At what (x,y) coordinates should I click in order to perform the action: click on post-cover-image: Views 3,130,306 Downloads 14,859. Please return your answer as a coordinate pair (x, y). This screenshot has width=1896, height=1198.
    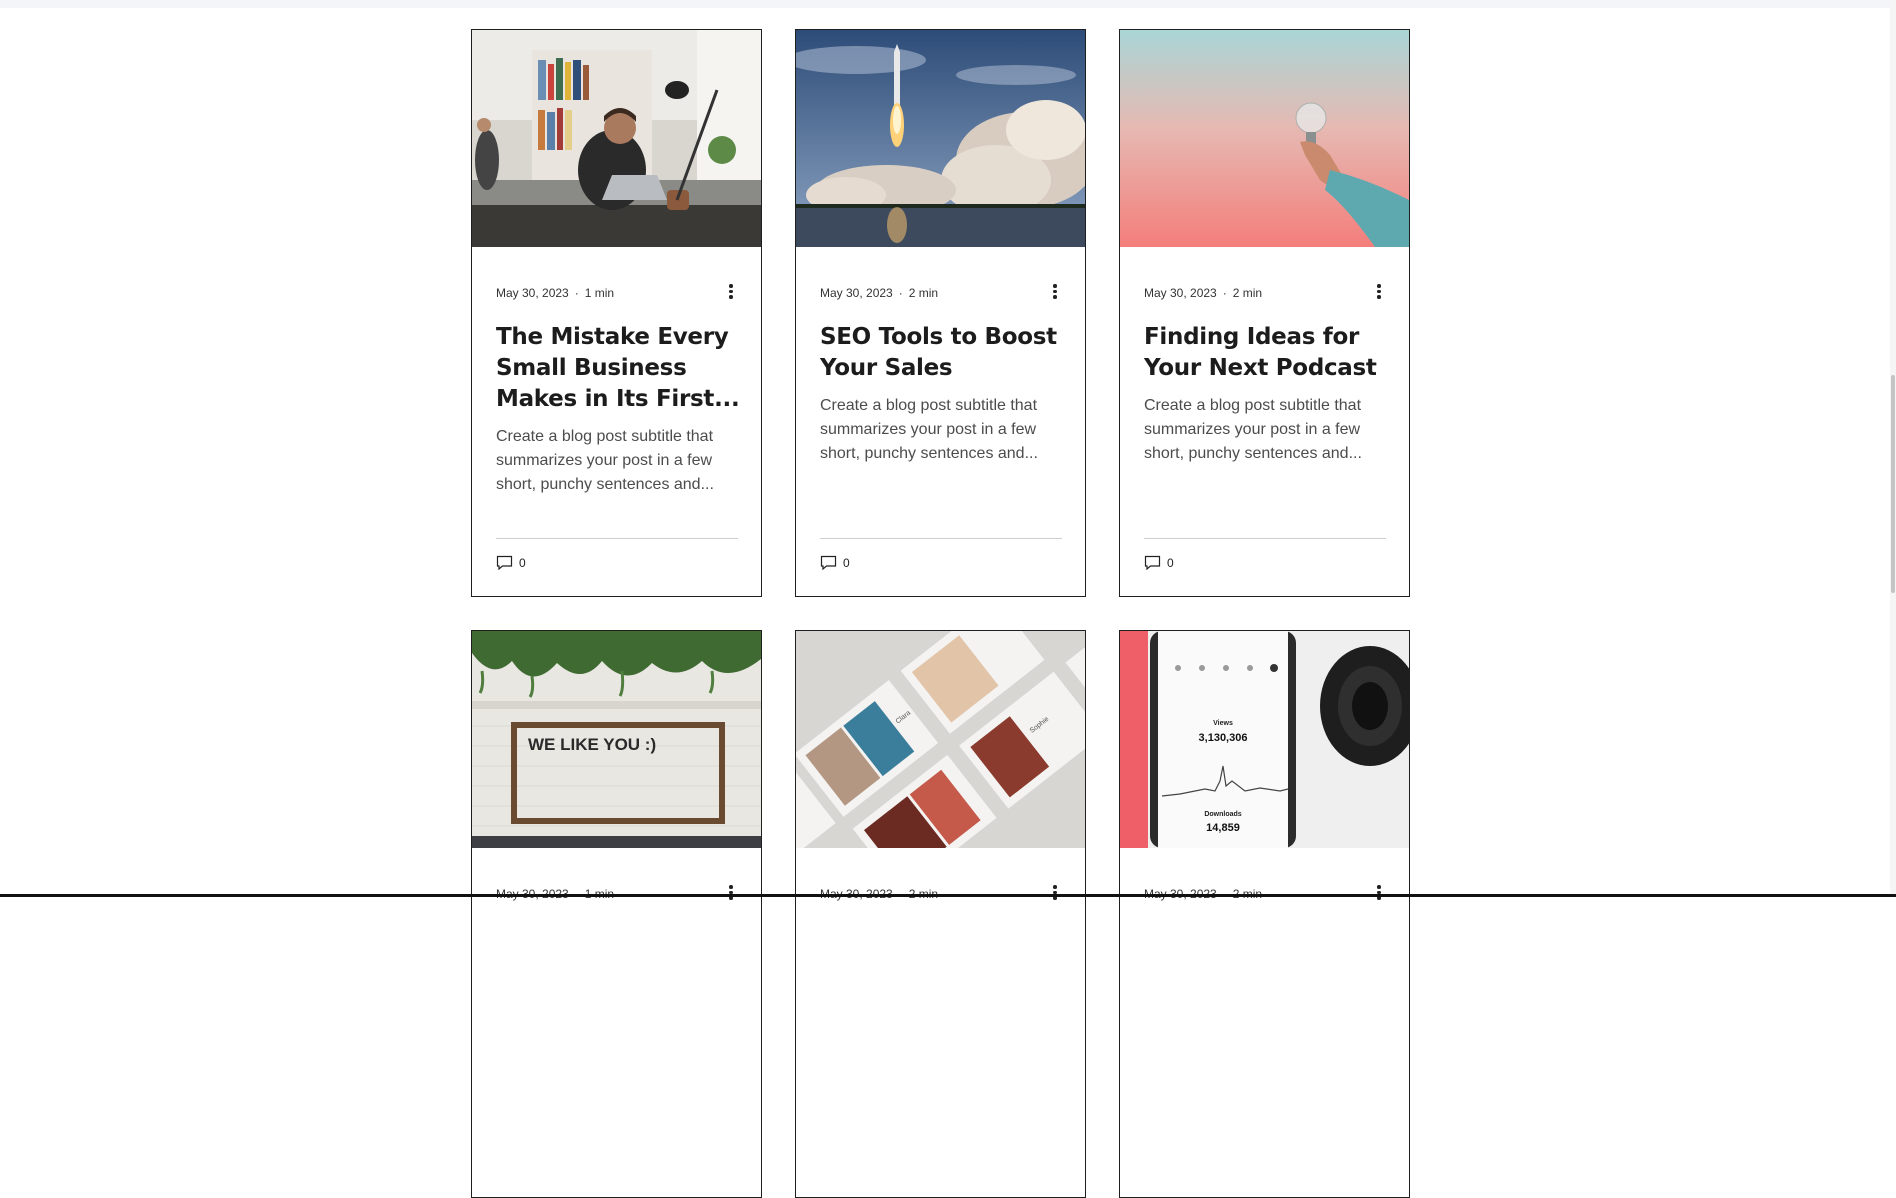
    Looking at the image, I should click on (1264, 739).